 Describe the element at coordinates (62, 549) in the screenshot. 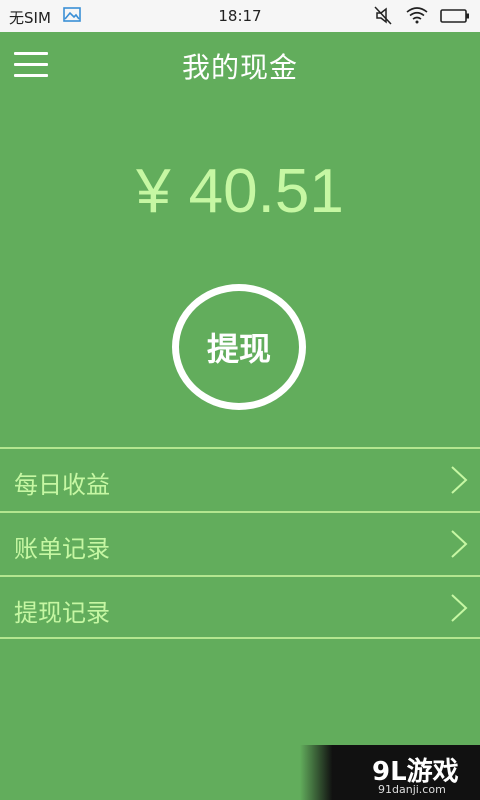

I see `menu-item-label: 账单记录` at that location.